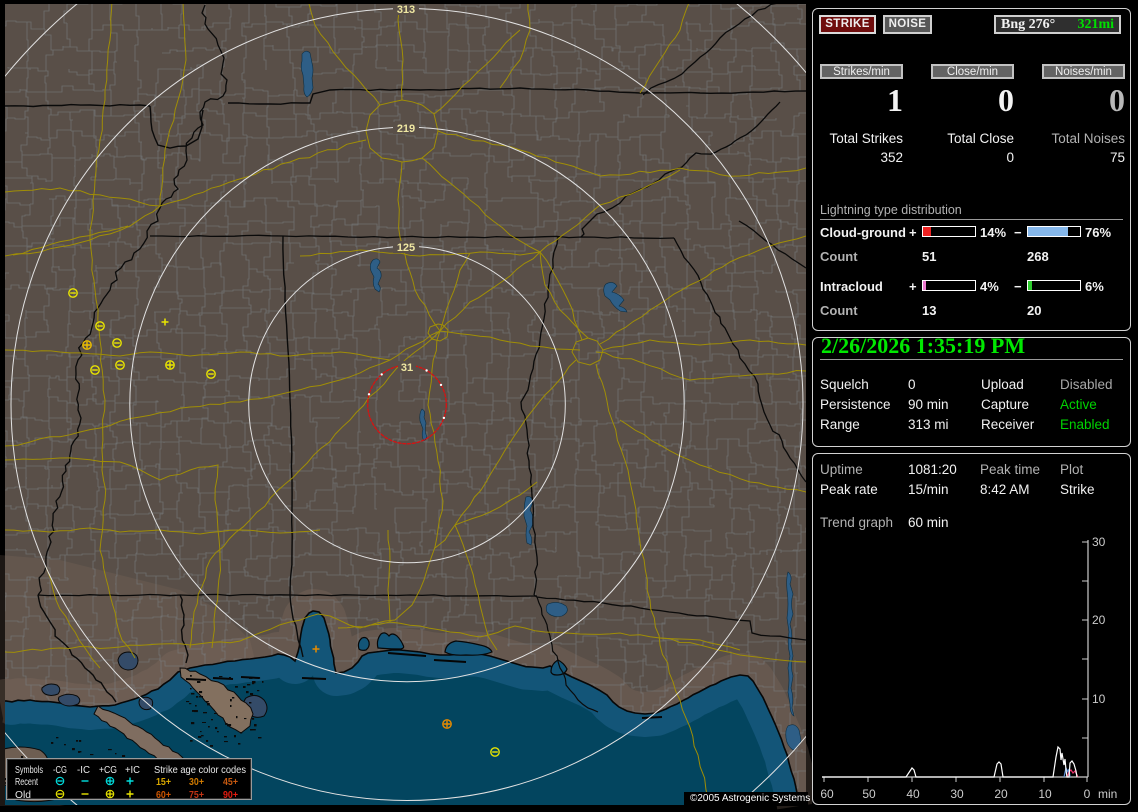 The width and height of the screenshot is (1138, 812). What do you see at coordinates (108, 770) in the screenshot?
I see `svg-text: +CG` at bounding box center [108, 770].